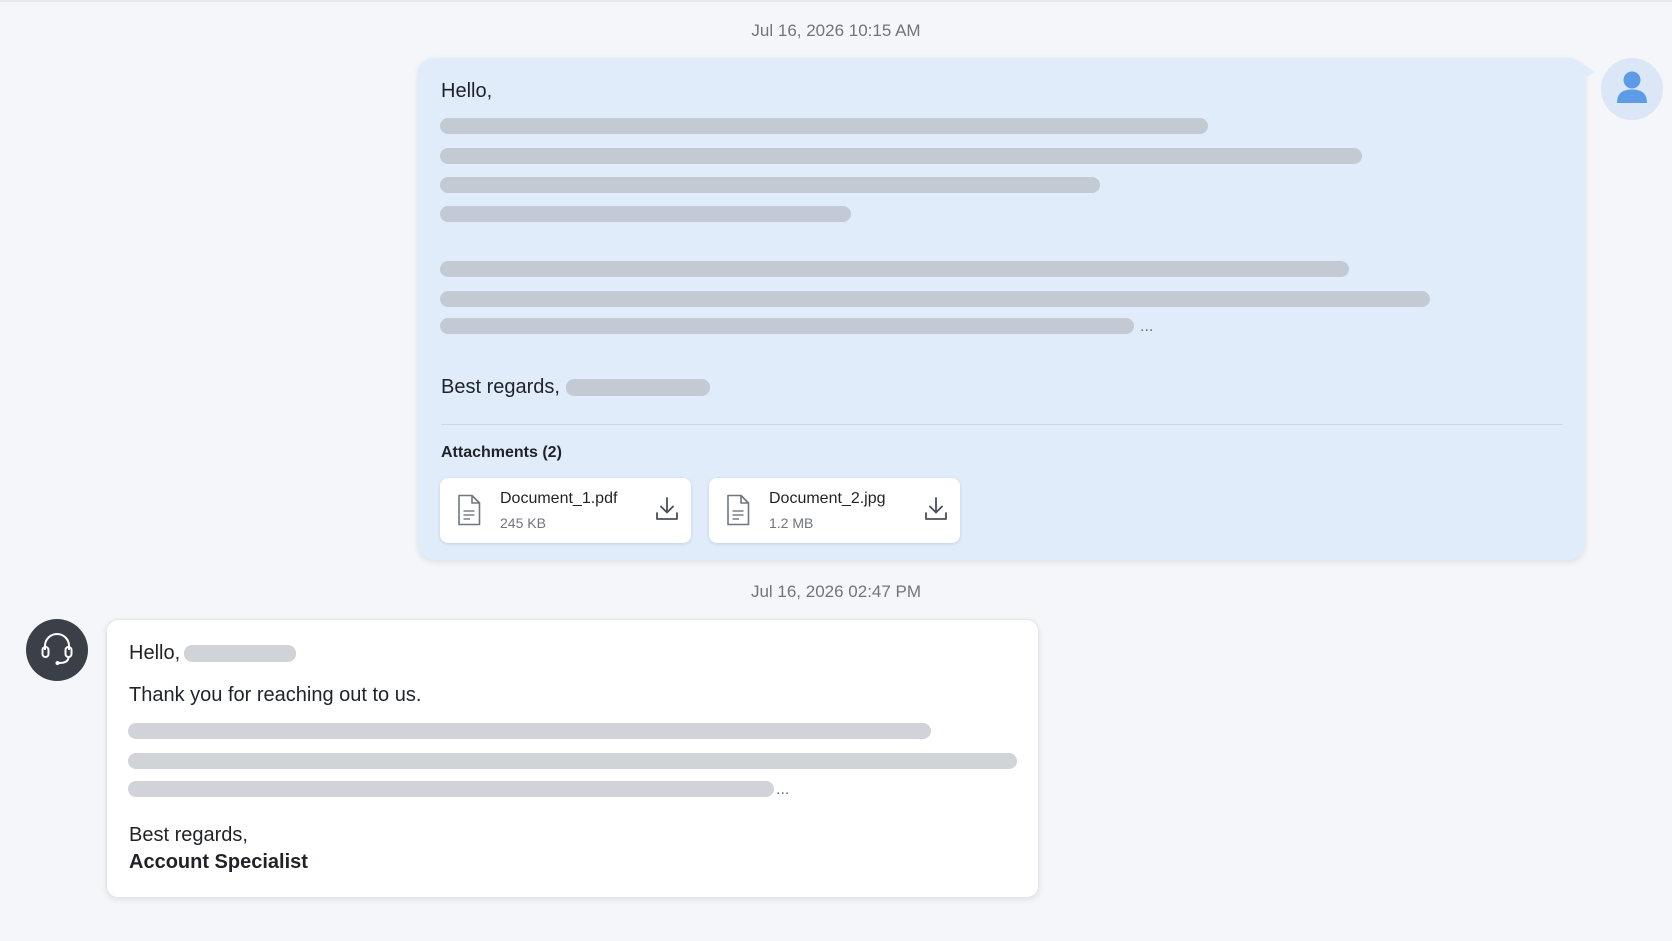 This screenshot has height=941, width=1672. Describe the element at coordinates (218, 862) in the screenshot. I see `signature-title: Account Specialist` at that location.